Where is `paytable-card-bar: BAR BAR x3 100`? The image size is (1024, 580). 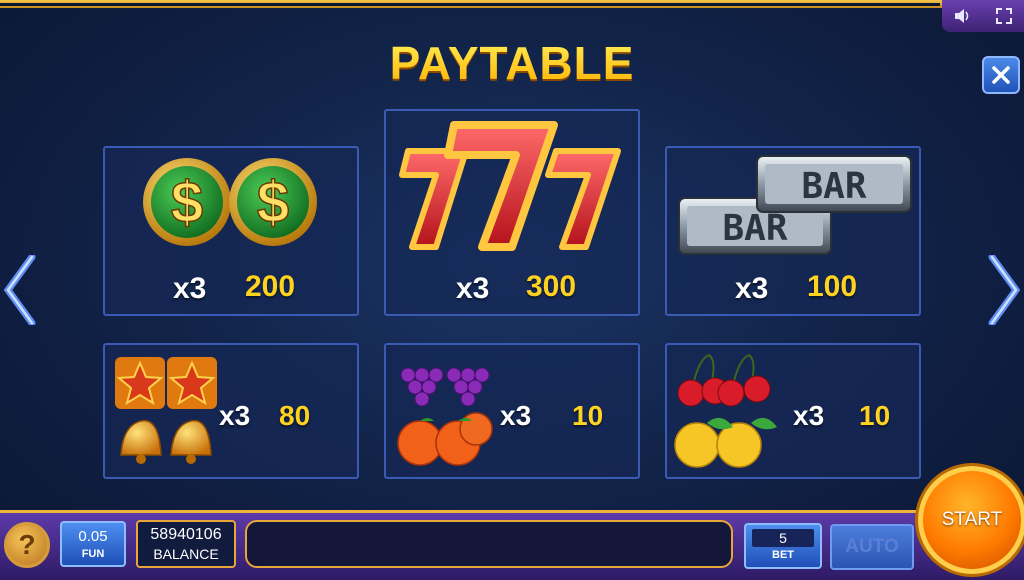
paytable-card-bar: BAR BAR x3 100 is located at coordinates (793, 231).